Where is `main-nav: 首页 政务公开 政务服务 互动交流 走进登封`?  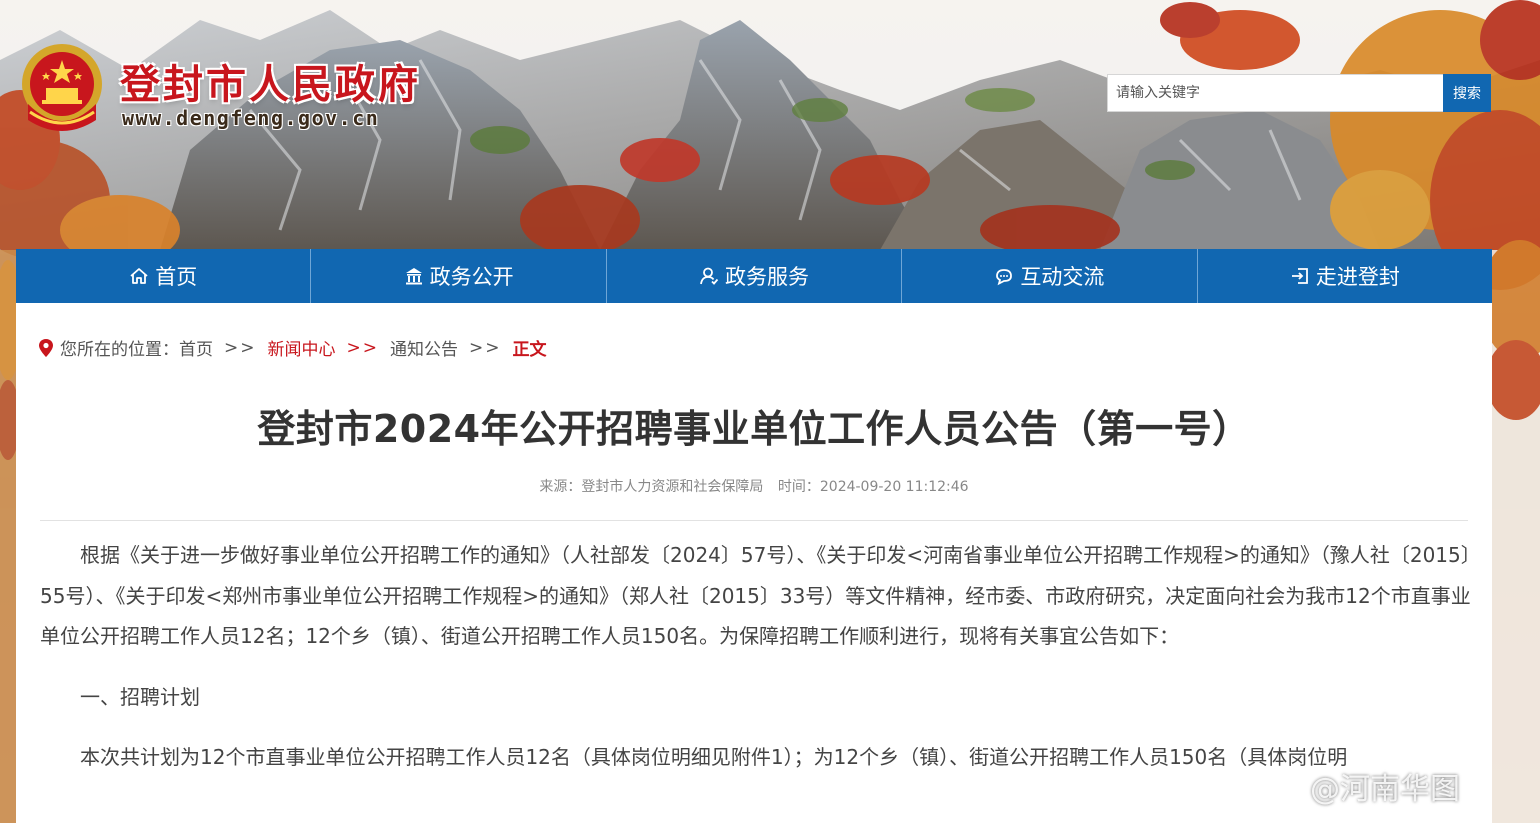
main-nav: 首页 政务公开 政务服务 互动交流 走进登封 is located at coordinates (754, 276).